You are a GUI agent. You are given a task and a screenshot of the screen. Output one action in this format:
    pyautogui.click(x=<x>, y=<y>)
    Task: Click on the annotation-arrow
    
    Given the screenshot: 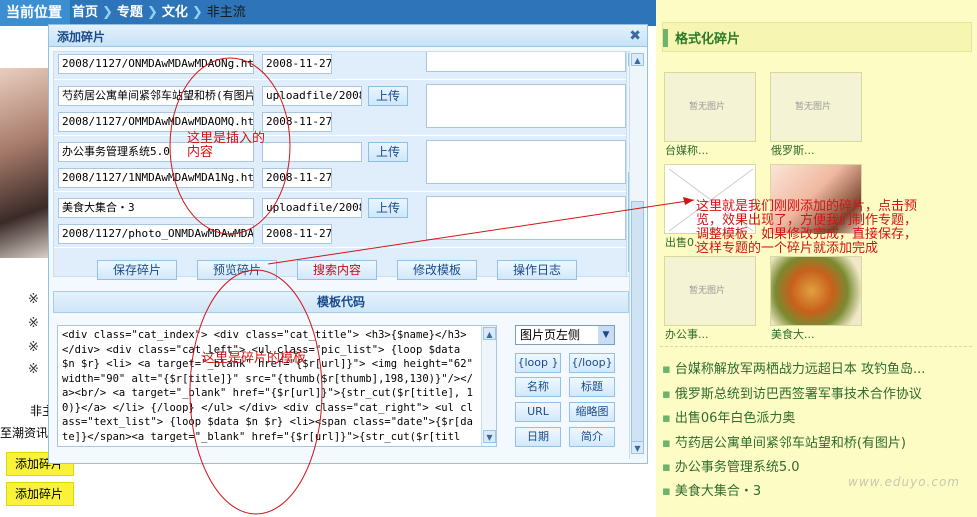 What is the action you would take?
    pyautogui.click(x=481, y=232)
    